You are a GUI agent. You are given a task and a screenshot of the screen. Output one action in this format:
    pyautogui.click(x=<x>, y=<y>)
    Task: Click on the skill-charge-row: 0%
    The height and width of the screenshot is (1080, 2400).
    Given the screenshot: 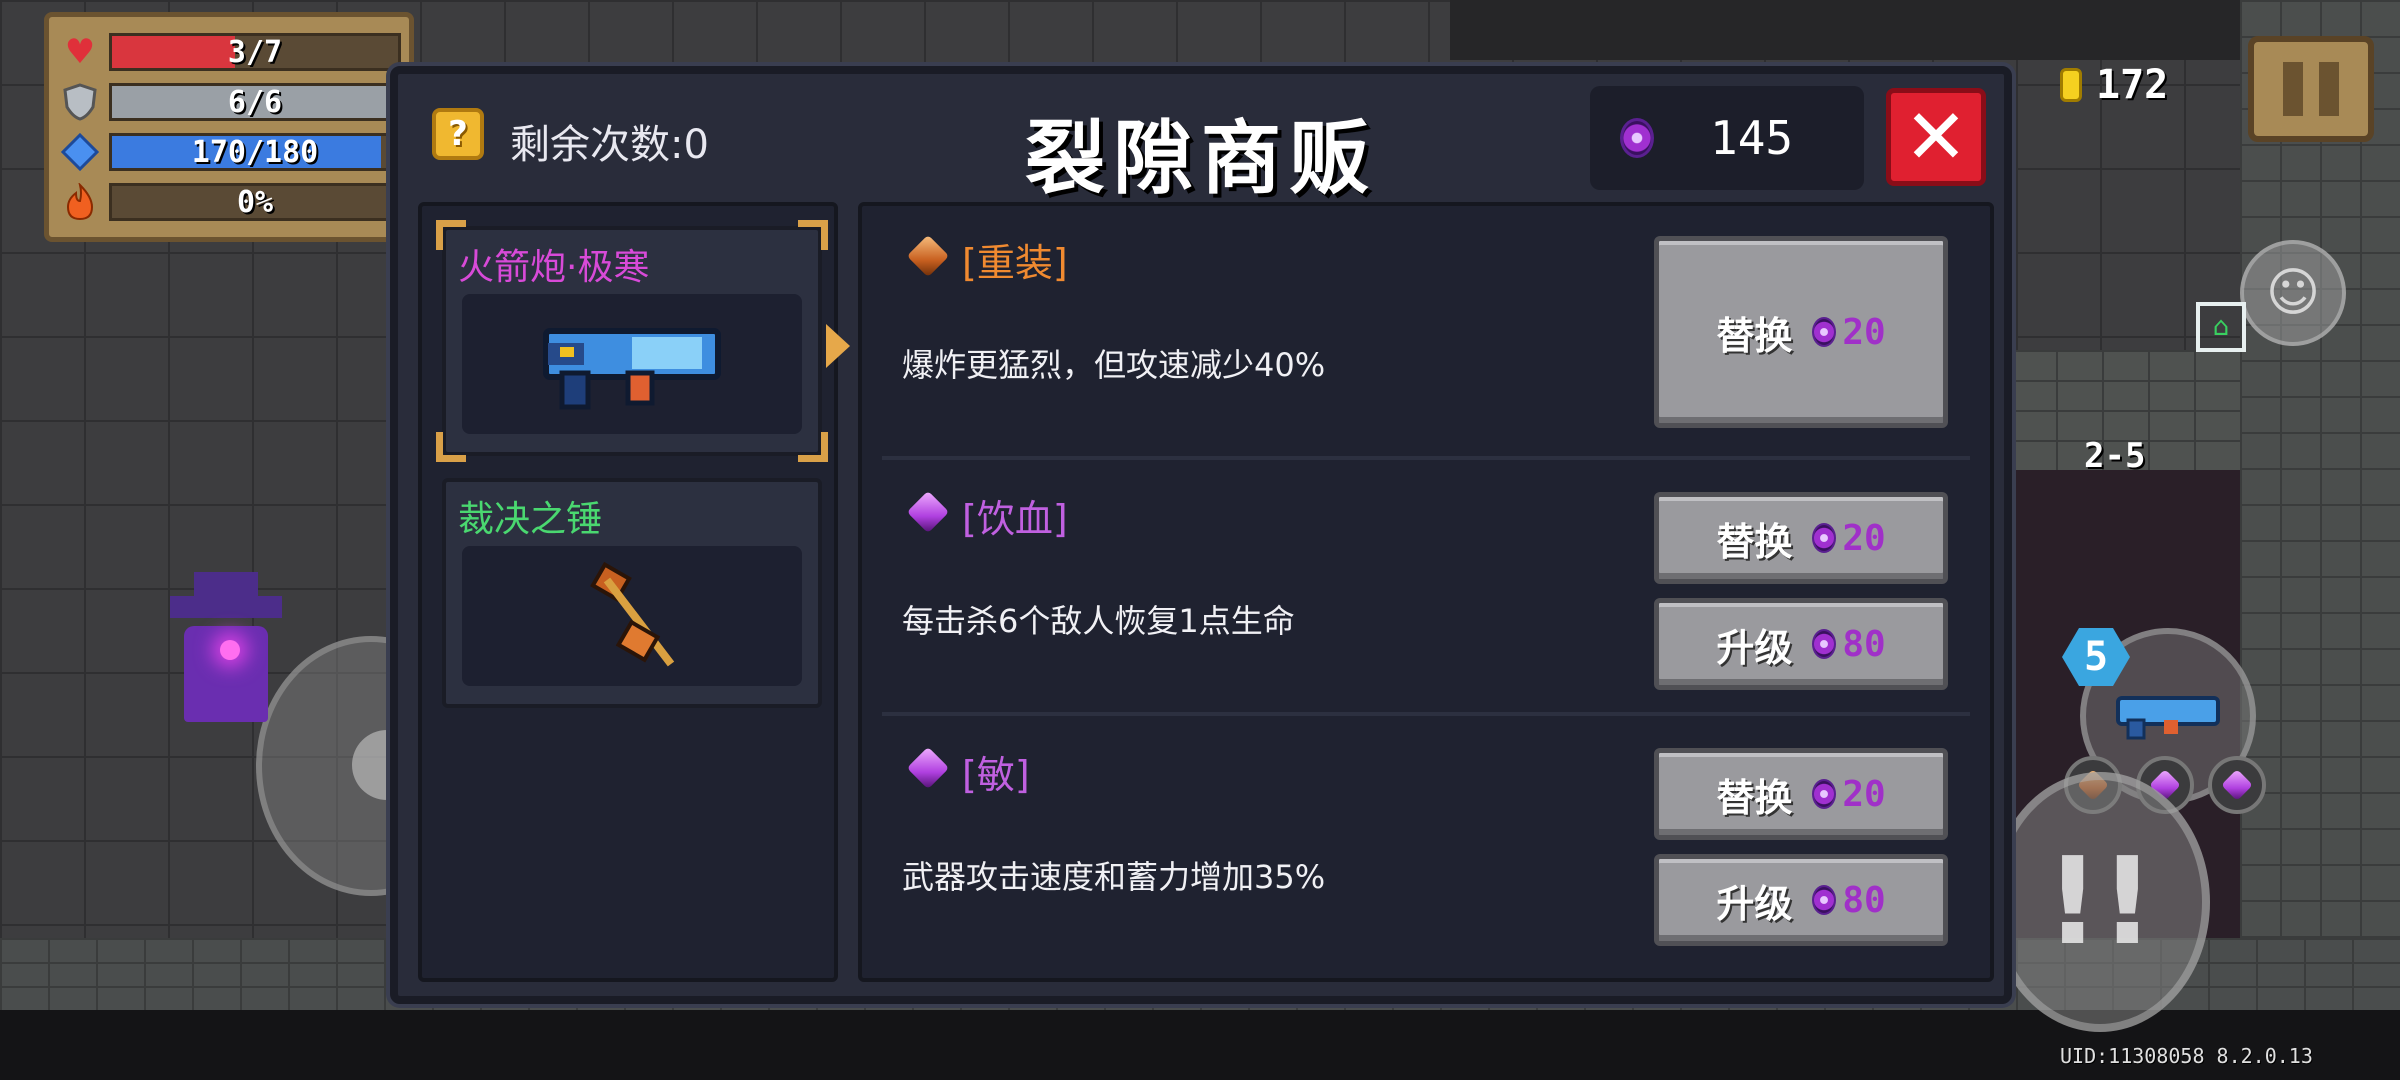 What is the action you would take?
    pyautogui.click(x=229, y=202)
    